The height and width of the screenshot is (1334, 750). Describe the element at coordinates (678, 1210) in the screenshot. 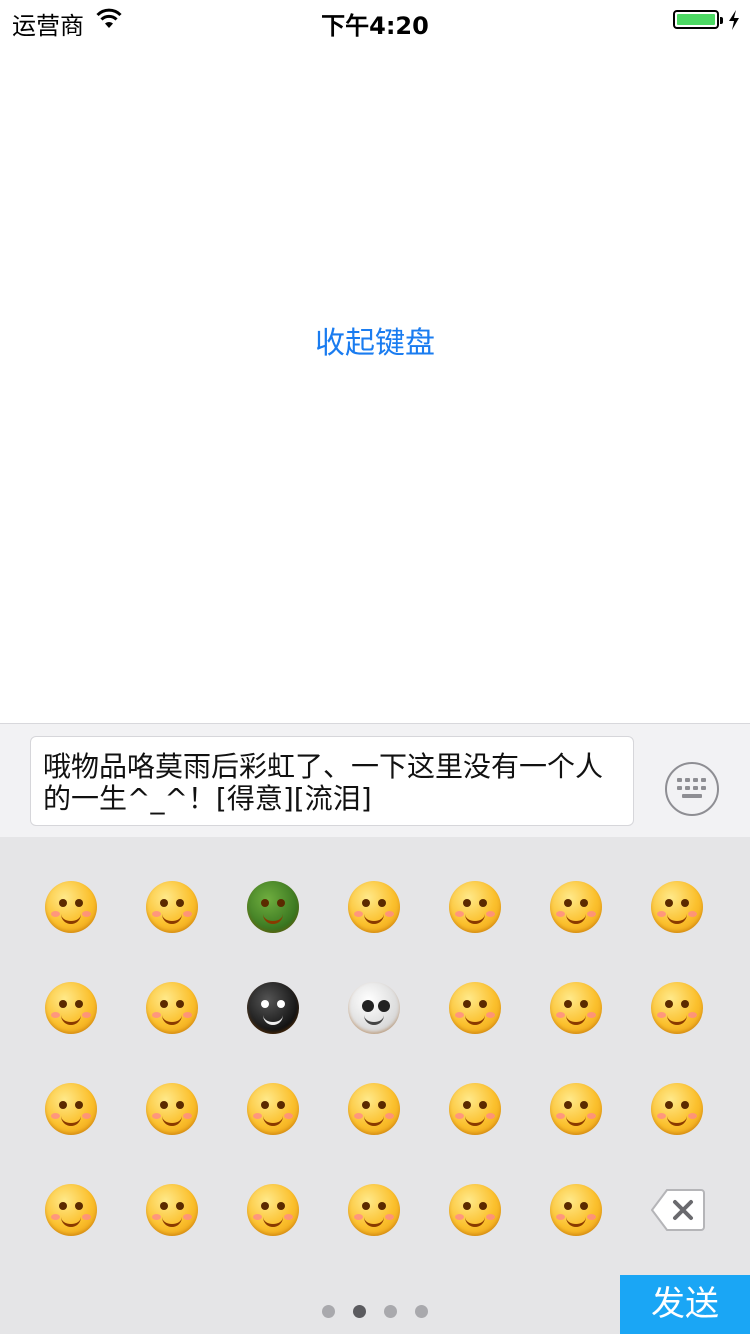

I see `delete-button` at that location.